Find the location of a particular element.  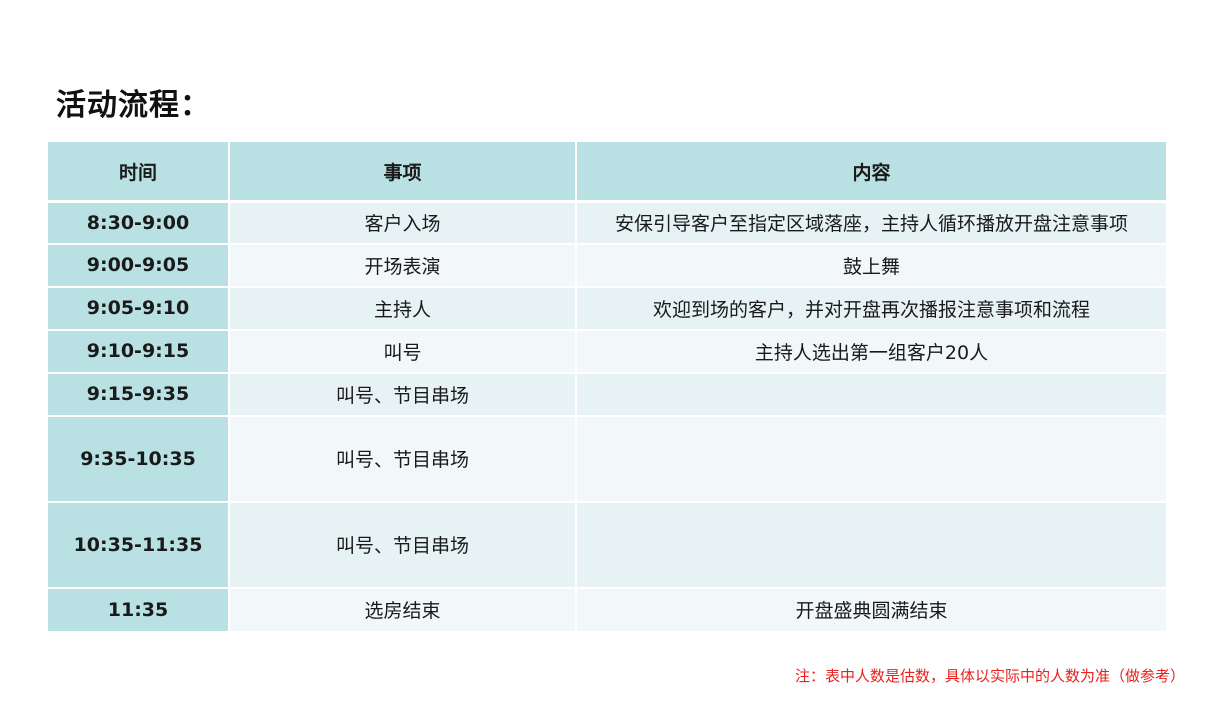

table-row: 11:35 选房结束 开盘盛典圆满结束 is located at coordinates (607, 608).